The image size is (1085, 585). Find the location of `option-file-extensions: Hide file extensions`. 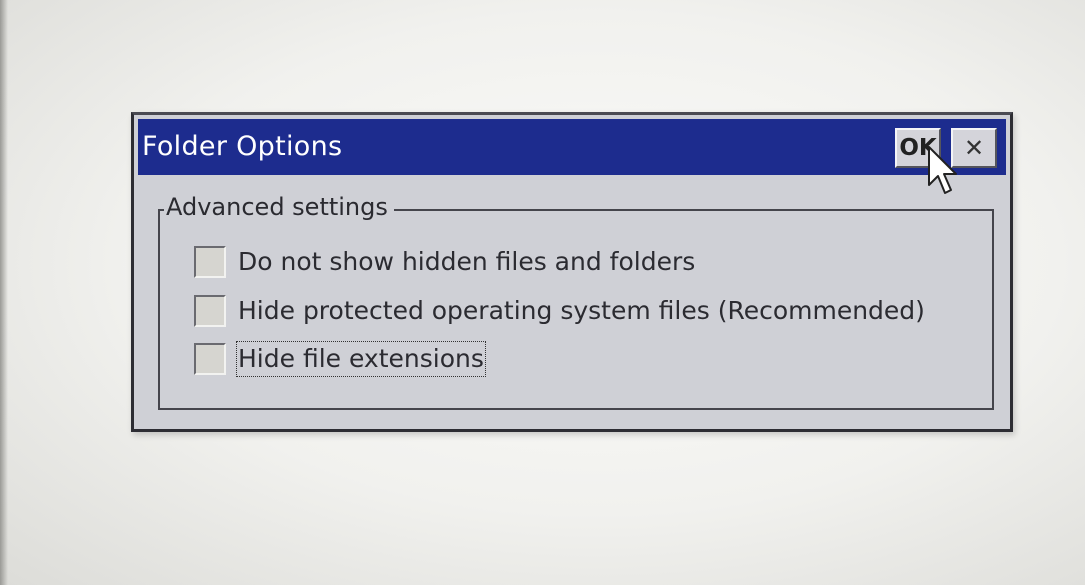

option-file-extensions: Hide file extensions is located at coordinates (340, 359).